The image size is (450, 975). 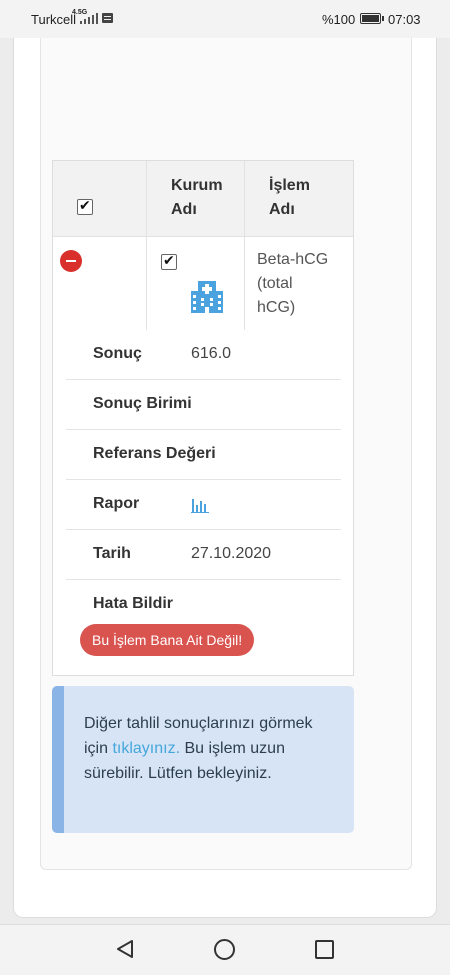 I want to click on recent-apps-icon, so click(x=324, y=949).